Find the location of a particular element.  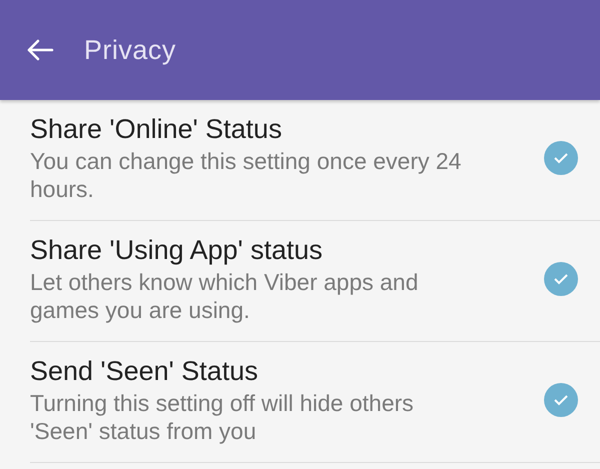

back-arrow-icon is located at coordinates (40, 50).